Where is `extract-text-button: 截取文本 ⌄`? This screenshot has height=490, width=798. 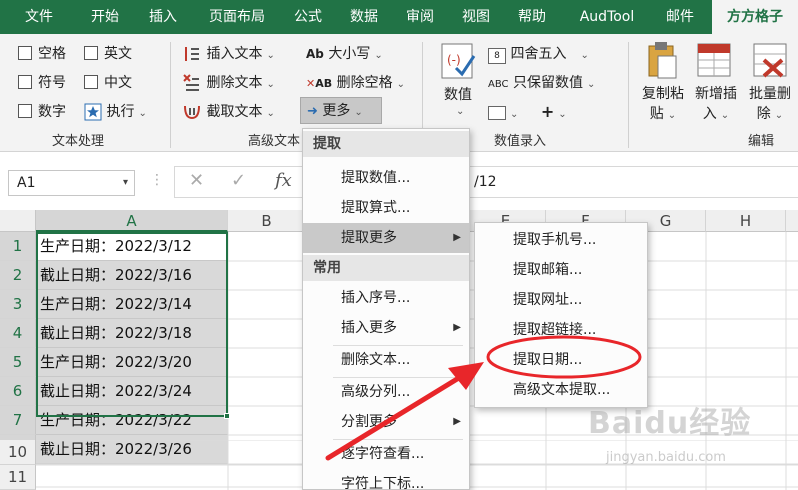 extract-text-button: 截取文本 ⌄ is located at coordinates (228, 112).